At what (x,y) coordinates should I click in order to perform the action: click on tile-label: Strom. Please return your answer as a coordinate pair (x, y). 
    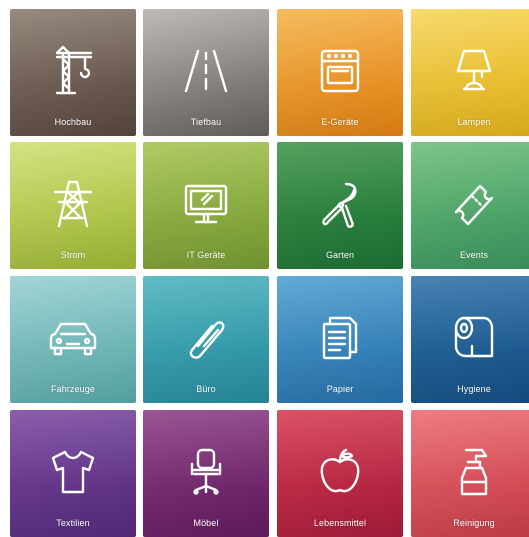
    Looking at the image, I should click on (73, 255).